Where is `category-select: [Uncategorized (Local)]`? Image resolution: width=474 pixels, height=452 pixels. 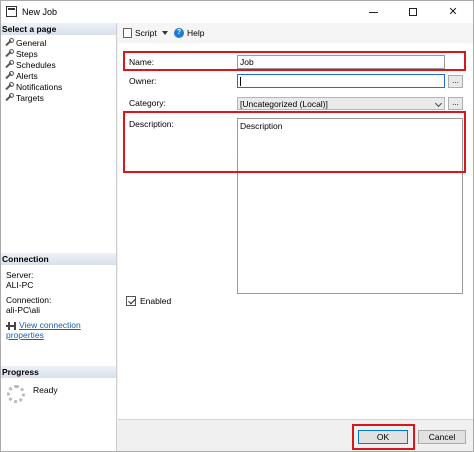 category-select: [Uncategorized (Local)] is located at coordinates (341, 103).